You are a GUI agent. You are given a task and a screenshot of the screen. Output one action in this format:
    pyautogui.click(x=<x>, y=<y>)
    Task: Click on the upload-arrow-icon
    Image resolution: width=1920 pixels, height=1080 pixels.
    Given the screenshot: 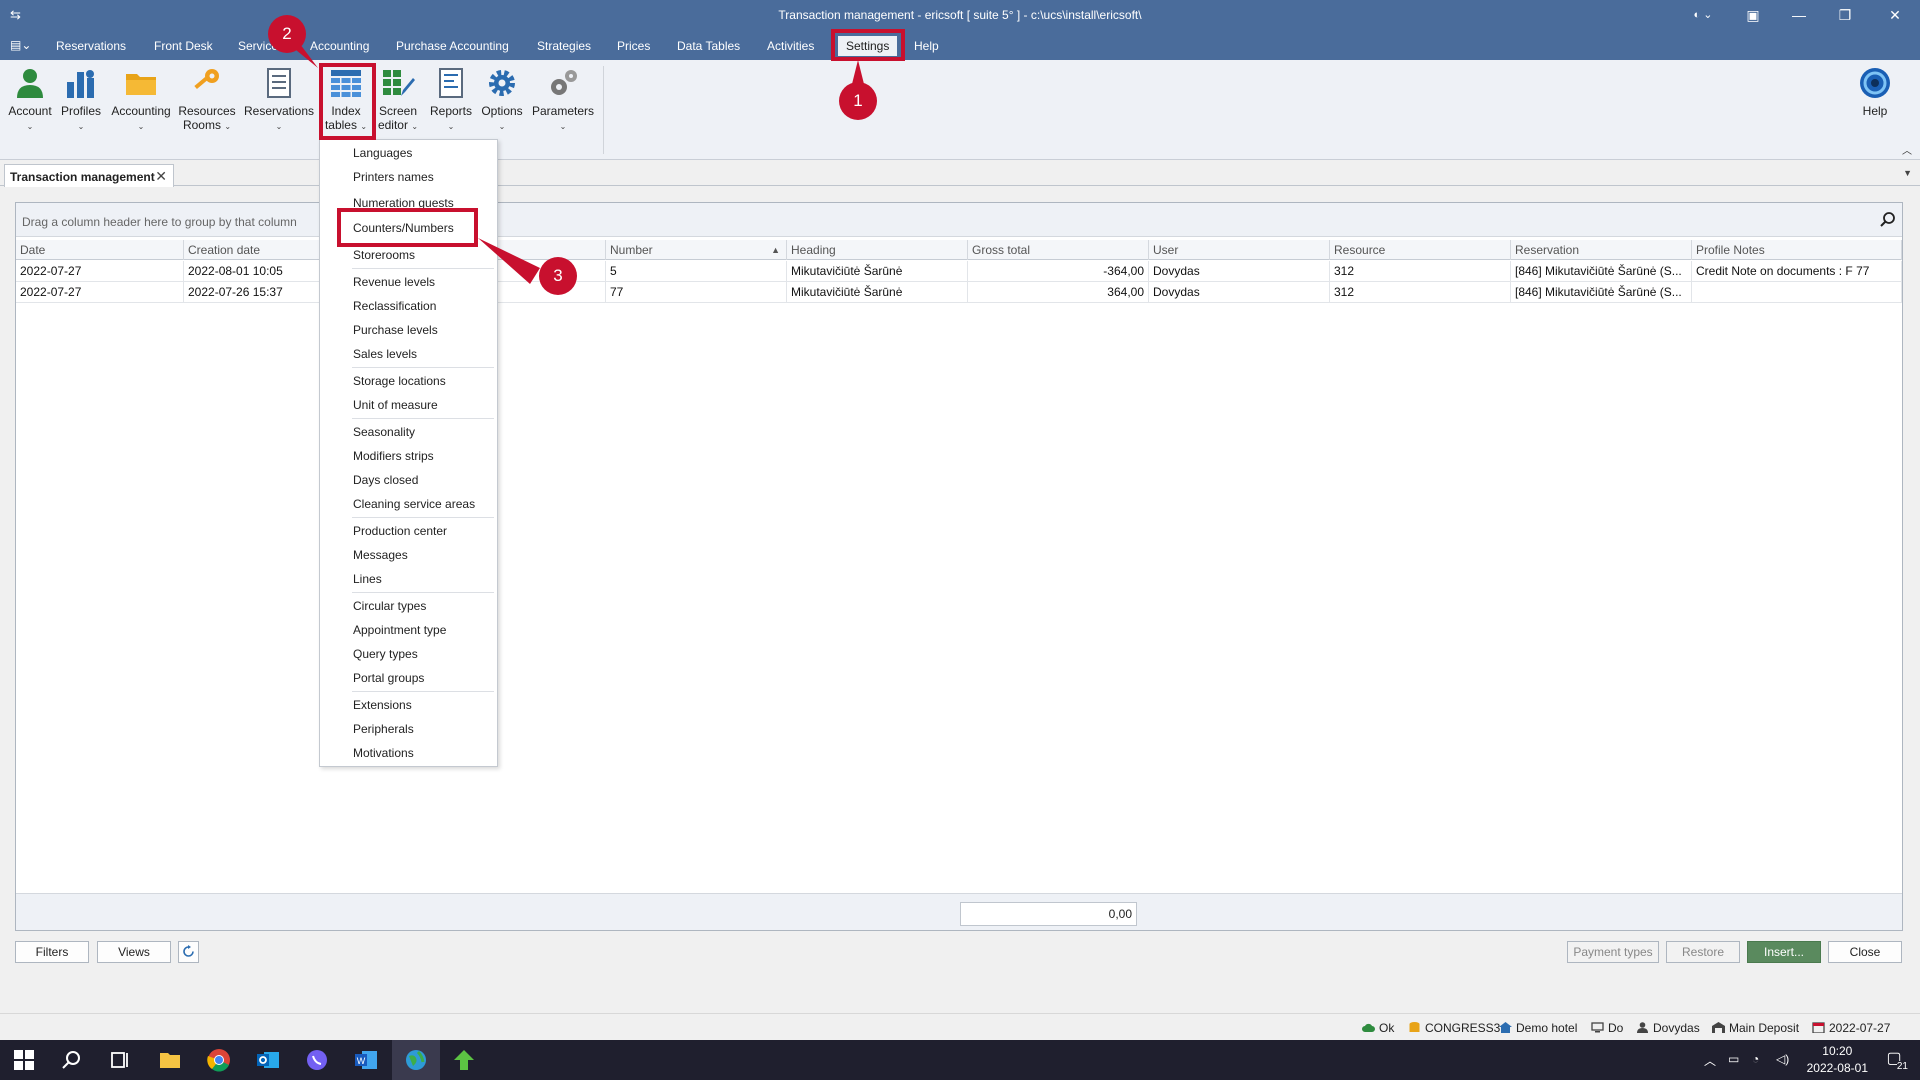 What is the action you would take?
    pyautogui.click(x=464, y=1060)
    